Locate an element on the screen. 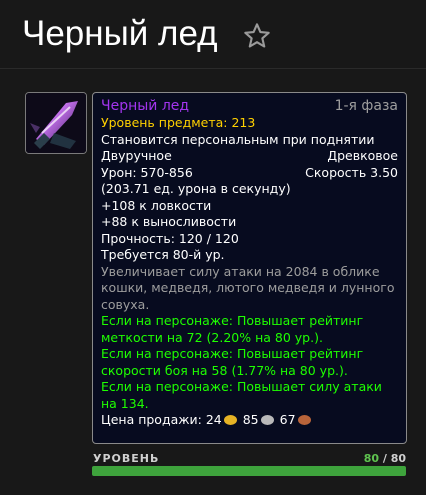  level-current: 80 is located at coordinates (371, 458).